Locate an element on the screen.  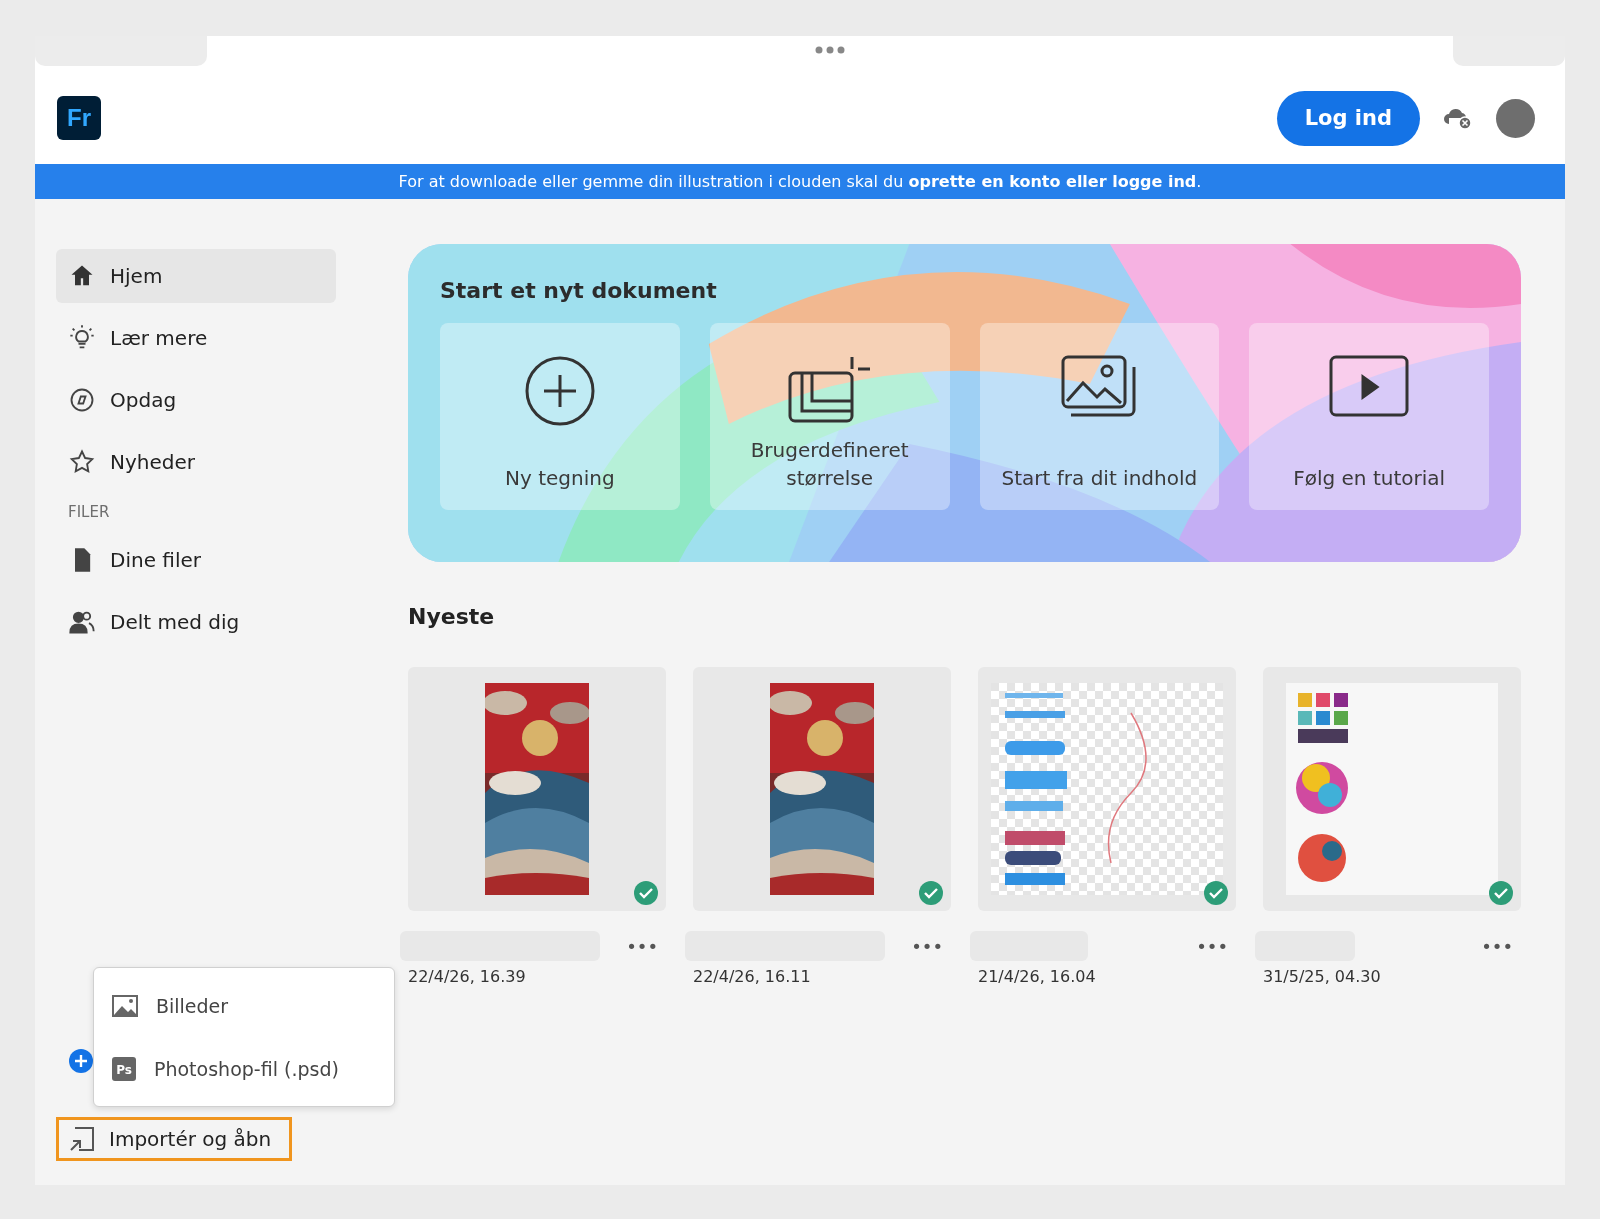
import-button: Importér og åbn is located at coordinates (174, 1139).